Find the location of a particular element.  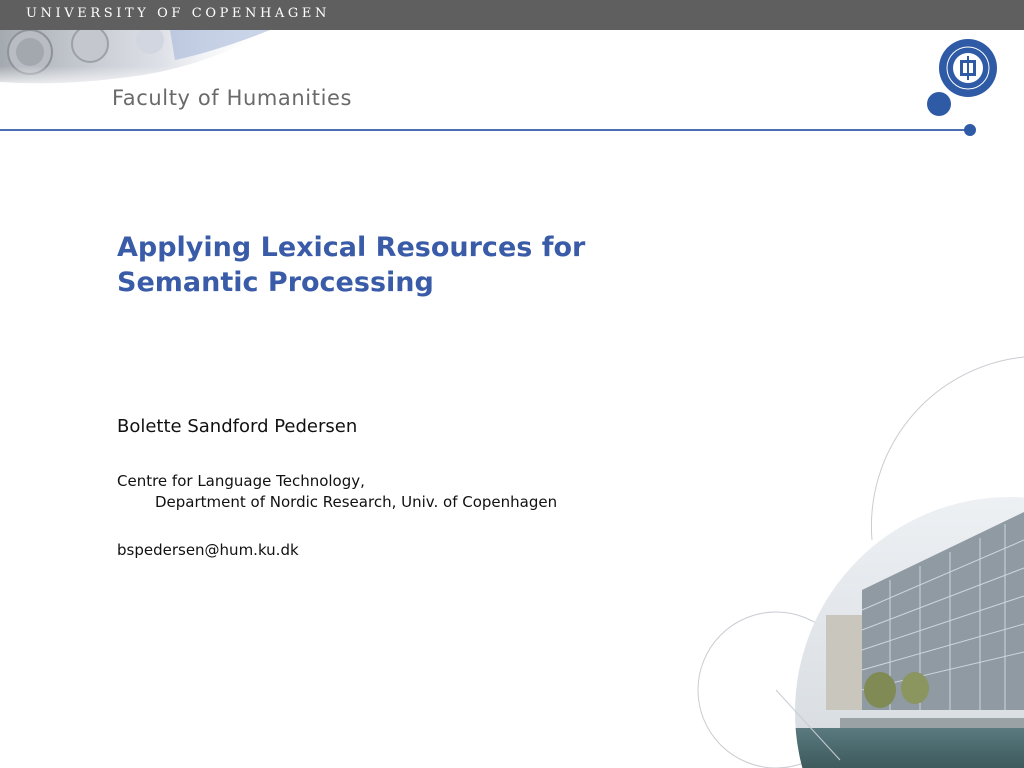

affiliation-line-1: Centre for Language Technology, is located at coordinates (241, 481).